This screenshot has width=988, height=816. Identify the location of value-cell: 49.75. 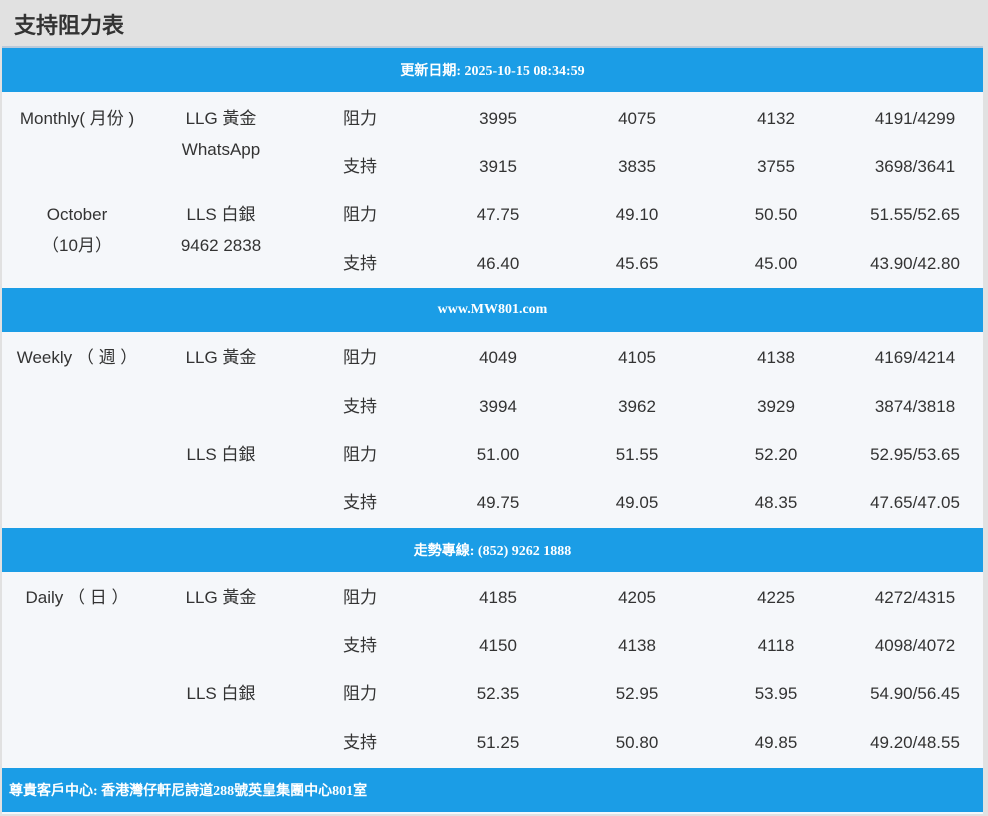
(498, 502).